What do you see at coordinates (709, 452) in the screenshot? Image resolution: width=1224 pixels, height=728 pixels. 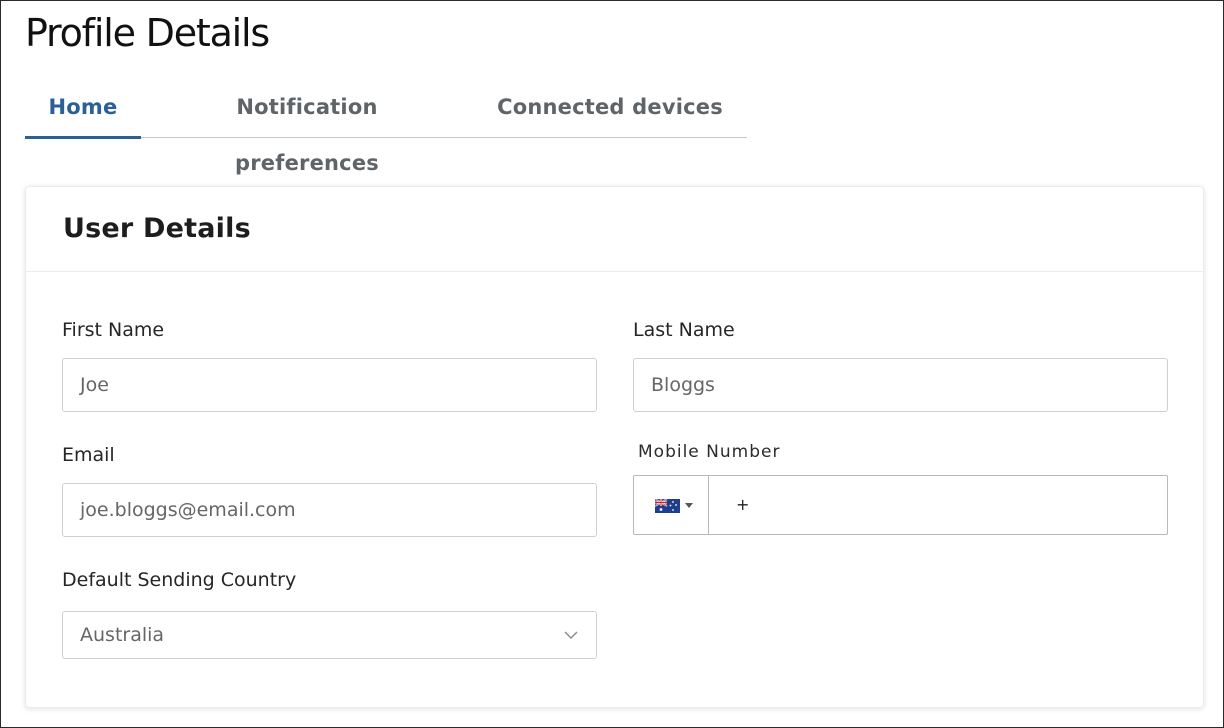 I see `mobile-number-label: Mobile Number` at bounding box center [709, 452].